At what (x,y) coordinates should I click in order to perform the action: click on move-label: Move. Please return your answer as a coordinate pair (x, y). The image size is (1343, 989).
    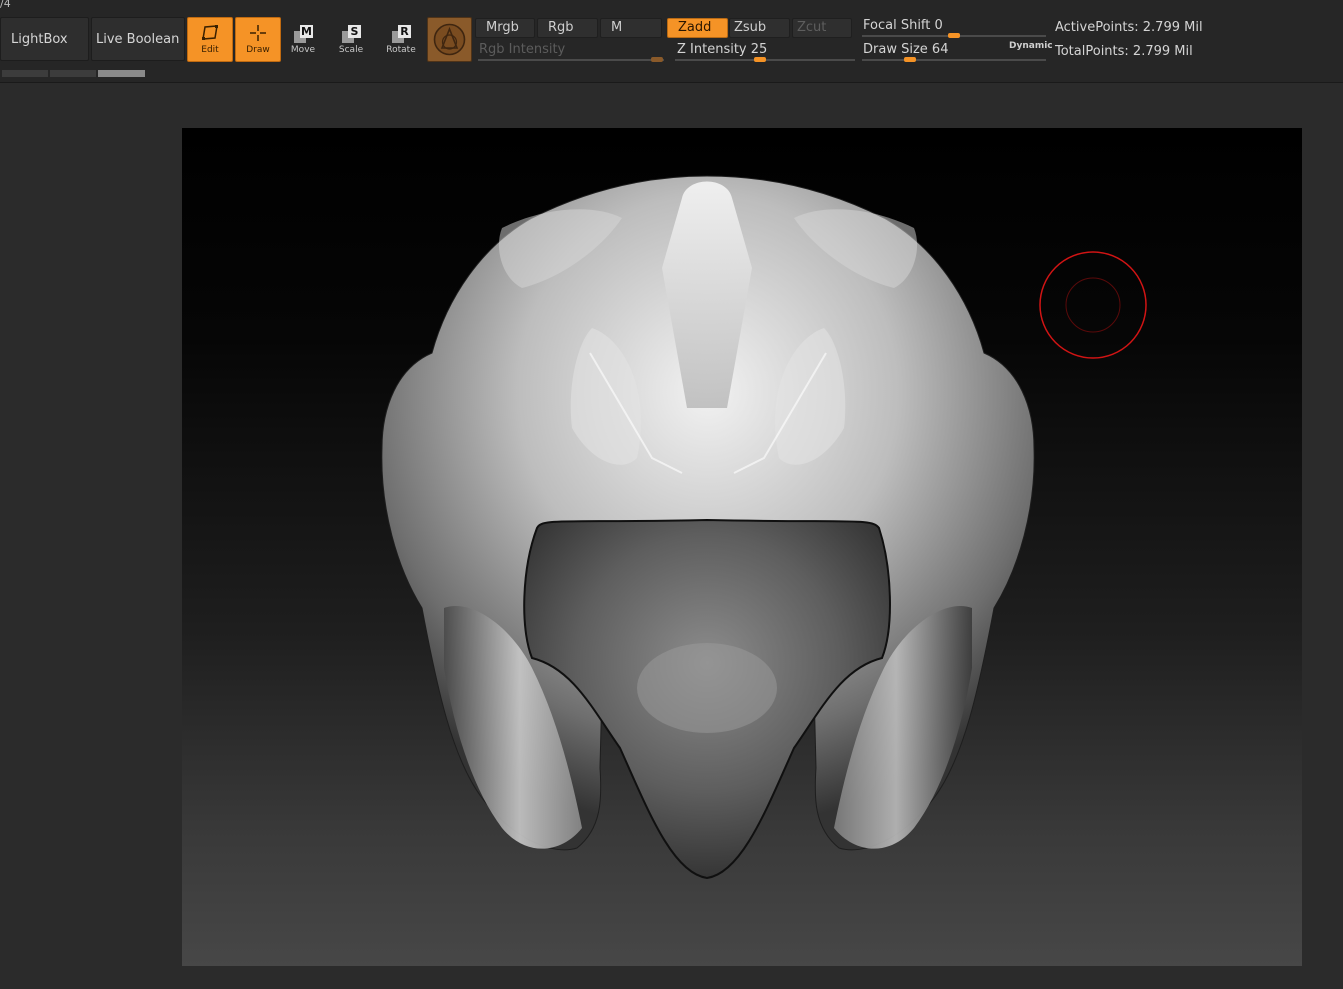
    Looking at the image, I should click on (303, 50).